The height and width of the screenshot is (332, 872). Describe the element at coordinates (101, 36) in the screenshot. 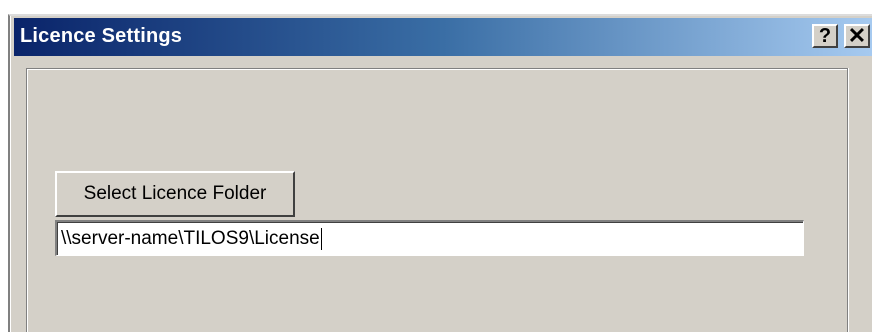

I see `dialog-title: Licence Settings` at that location.